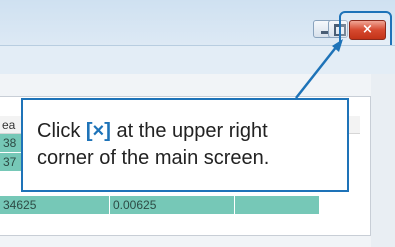  Describe the element at coordinates (153, 158) in the screenshot. I see `instruction-line2: corner of the main screen.` at that location.